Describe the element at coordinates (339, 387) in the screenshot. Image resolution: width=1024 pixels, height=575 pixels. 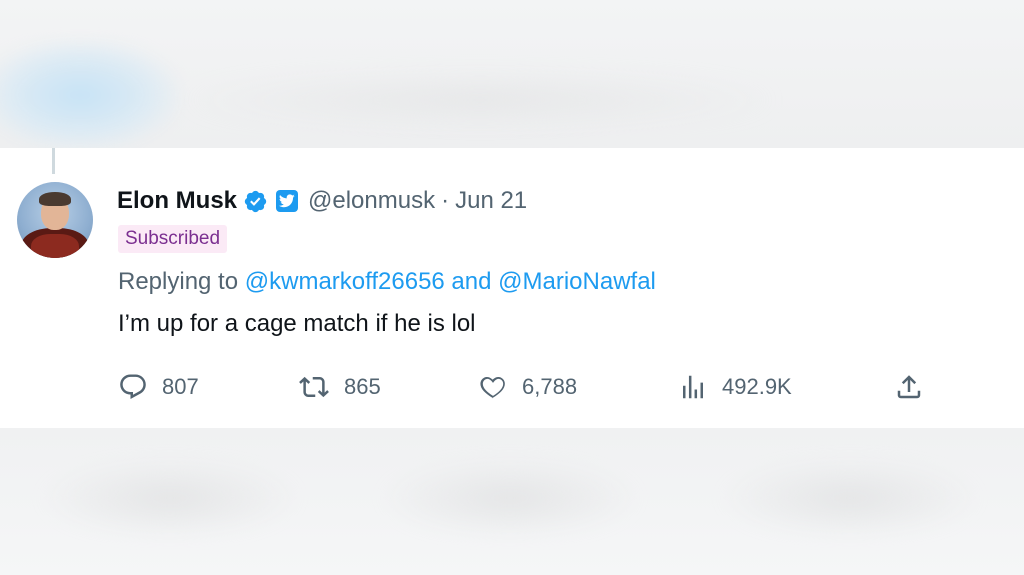
I see `retweet-button: 865` at that location.